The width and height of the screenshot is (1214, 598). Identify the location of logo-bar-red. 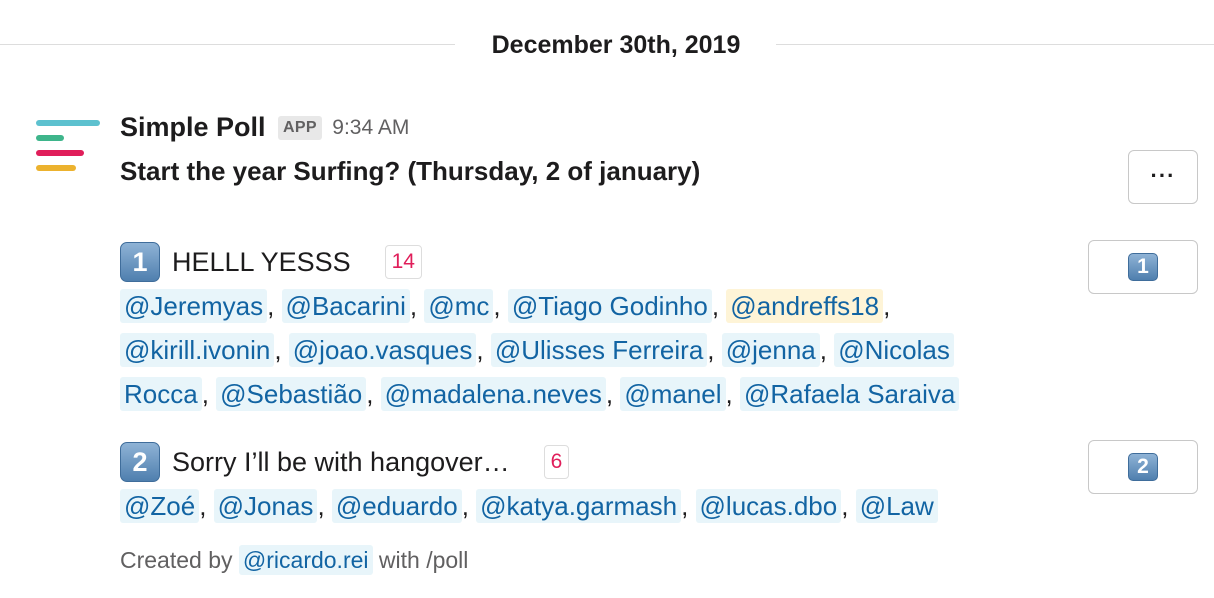
(60, 153).